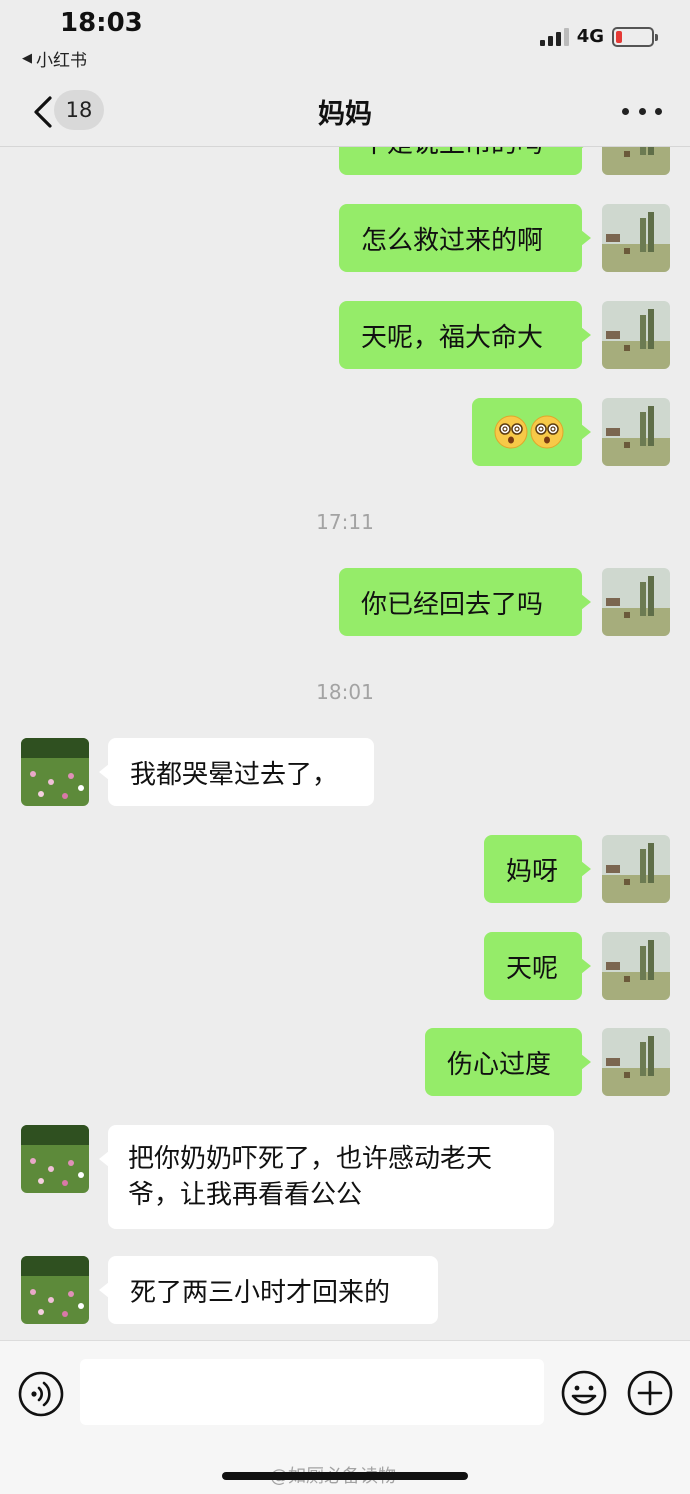  I want to click on voice-input-icon, so click(41, 1394).